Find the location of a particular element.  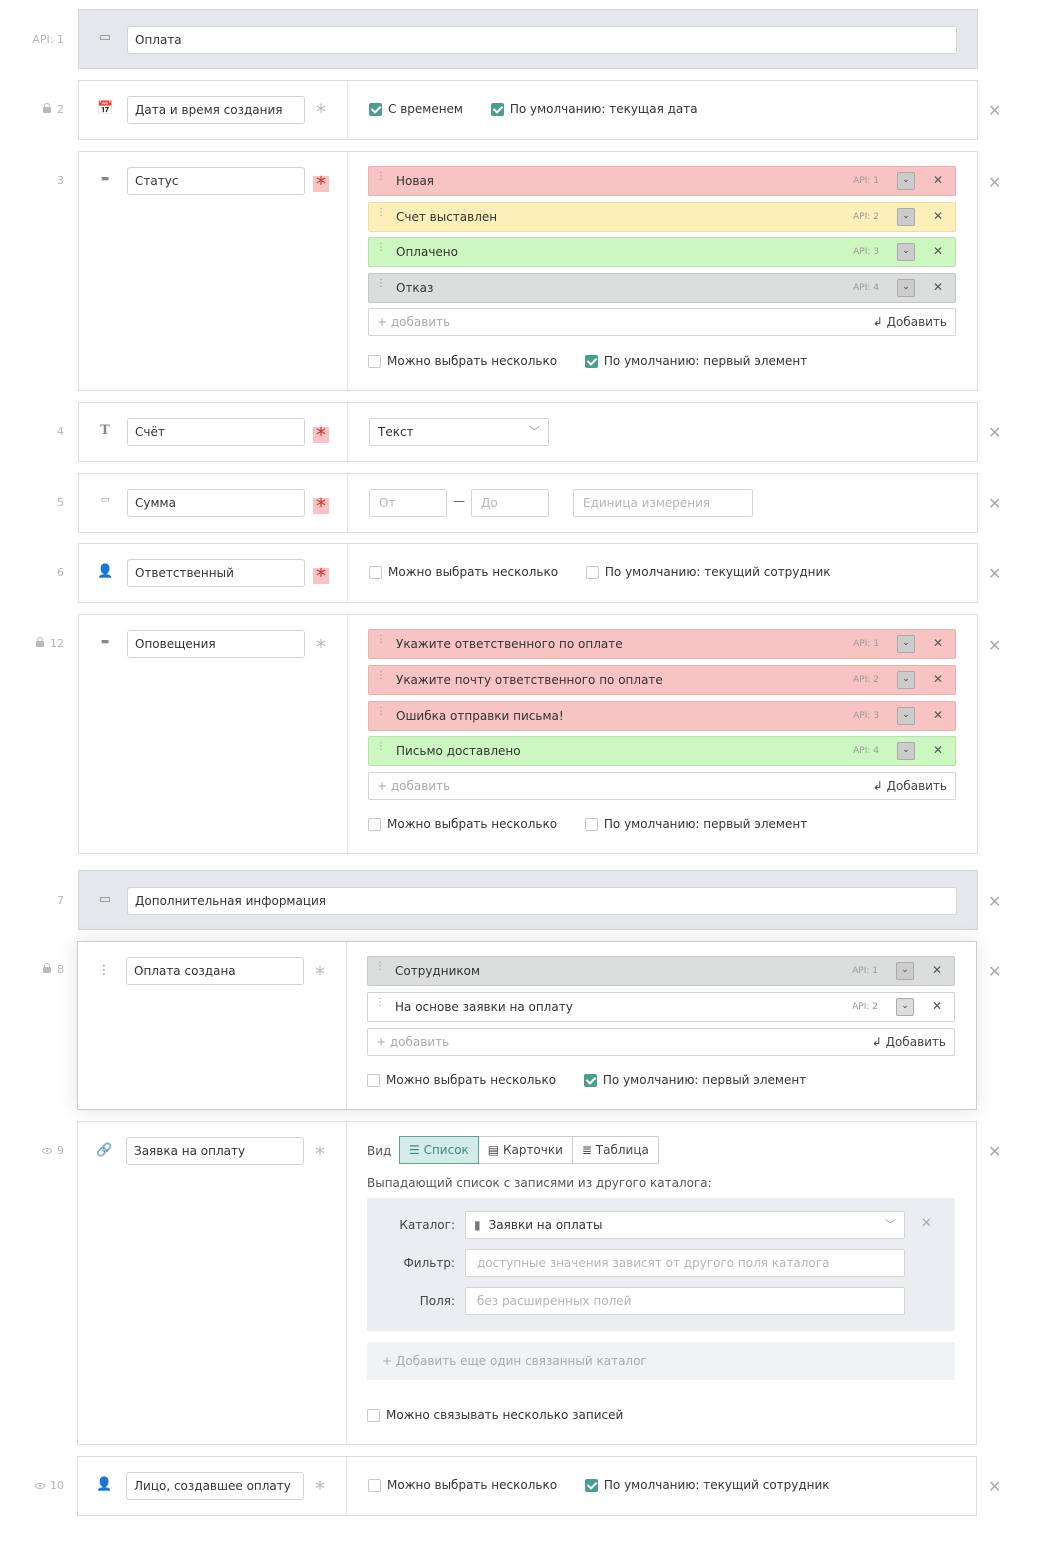

option-item: ⋮ Письмо доставлено API: 4 ⌄ ✕ is located at coordinates (662, 751).